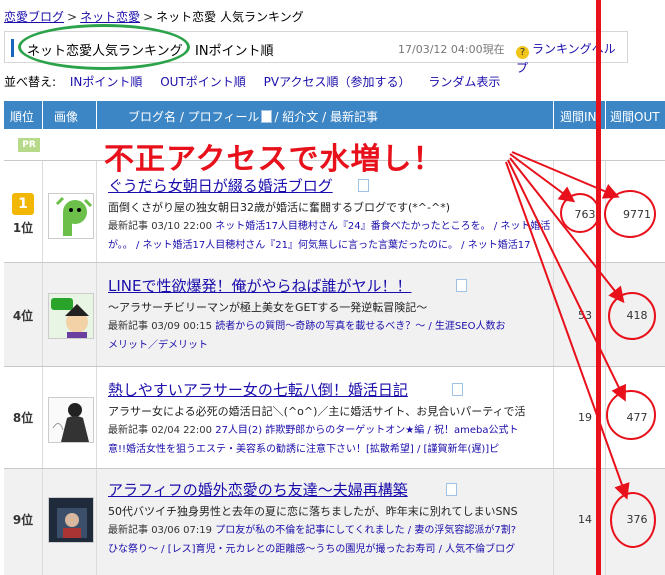  Describe the element at coordinates (567, 325) in the screenshot. I see `red-arrows` at that location.